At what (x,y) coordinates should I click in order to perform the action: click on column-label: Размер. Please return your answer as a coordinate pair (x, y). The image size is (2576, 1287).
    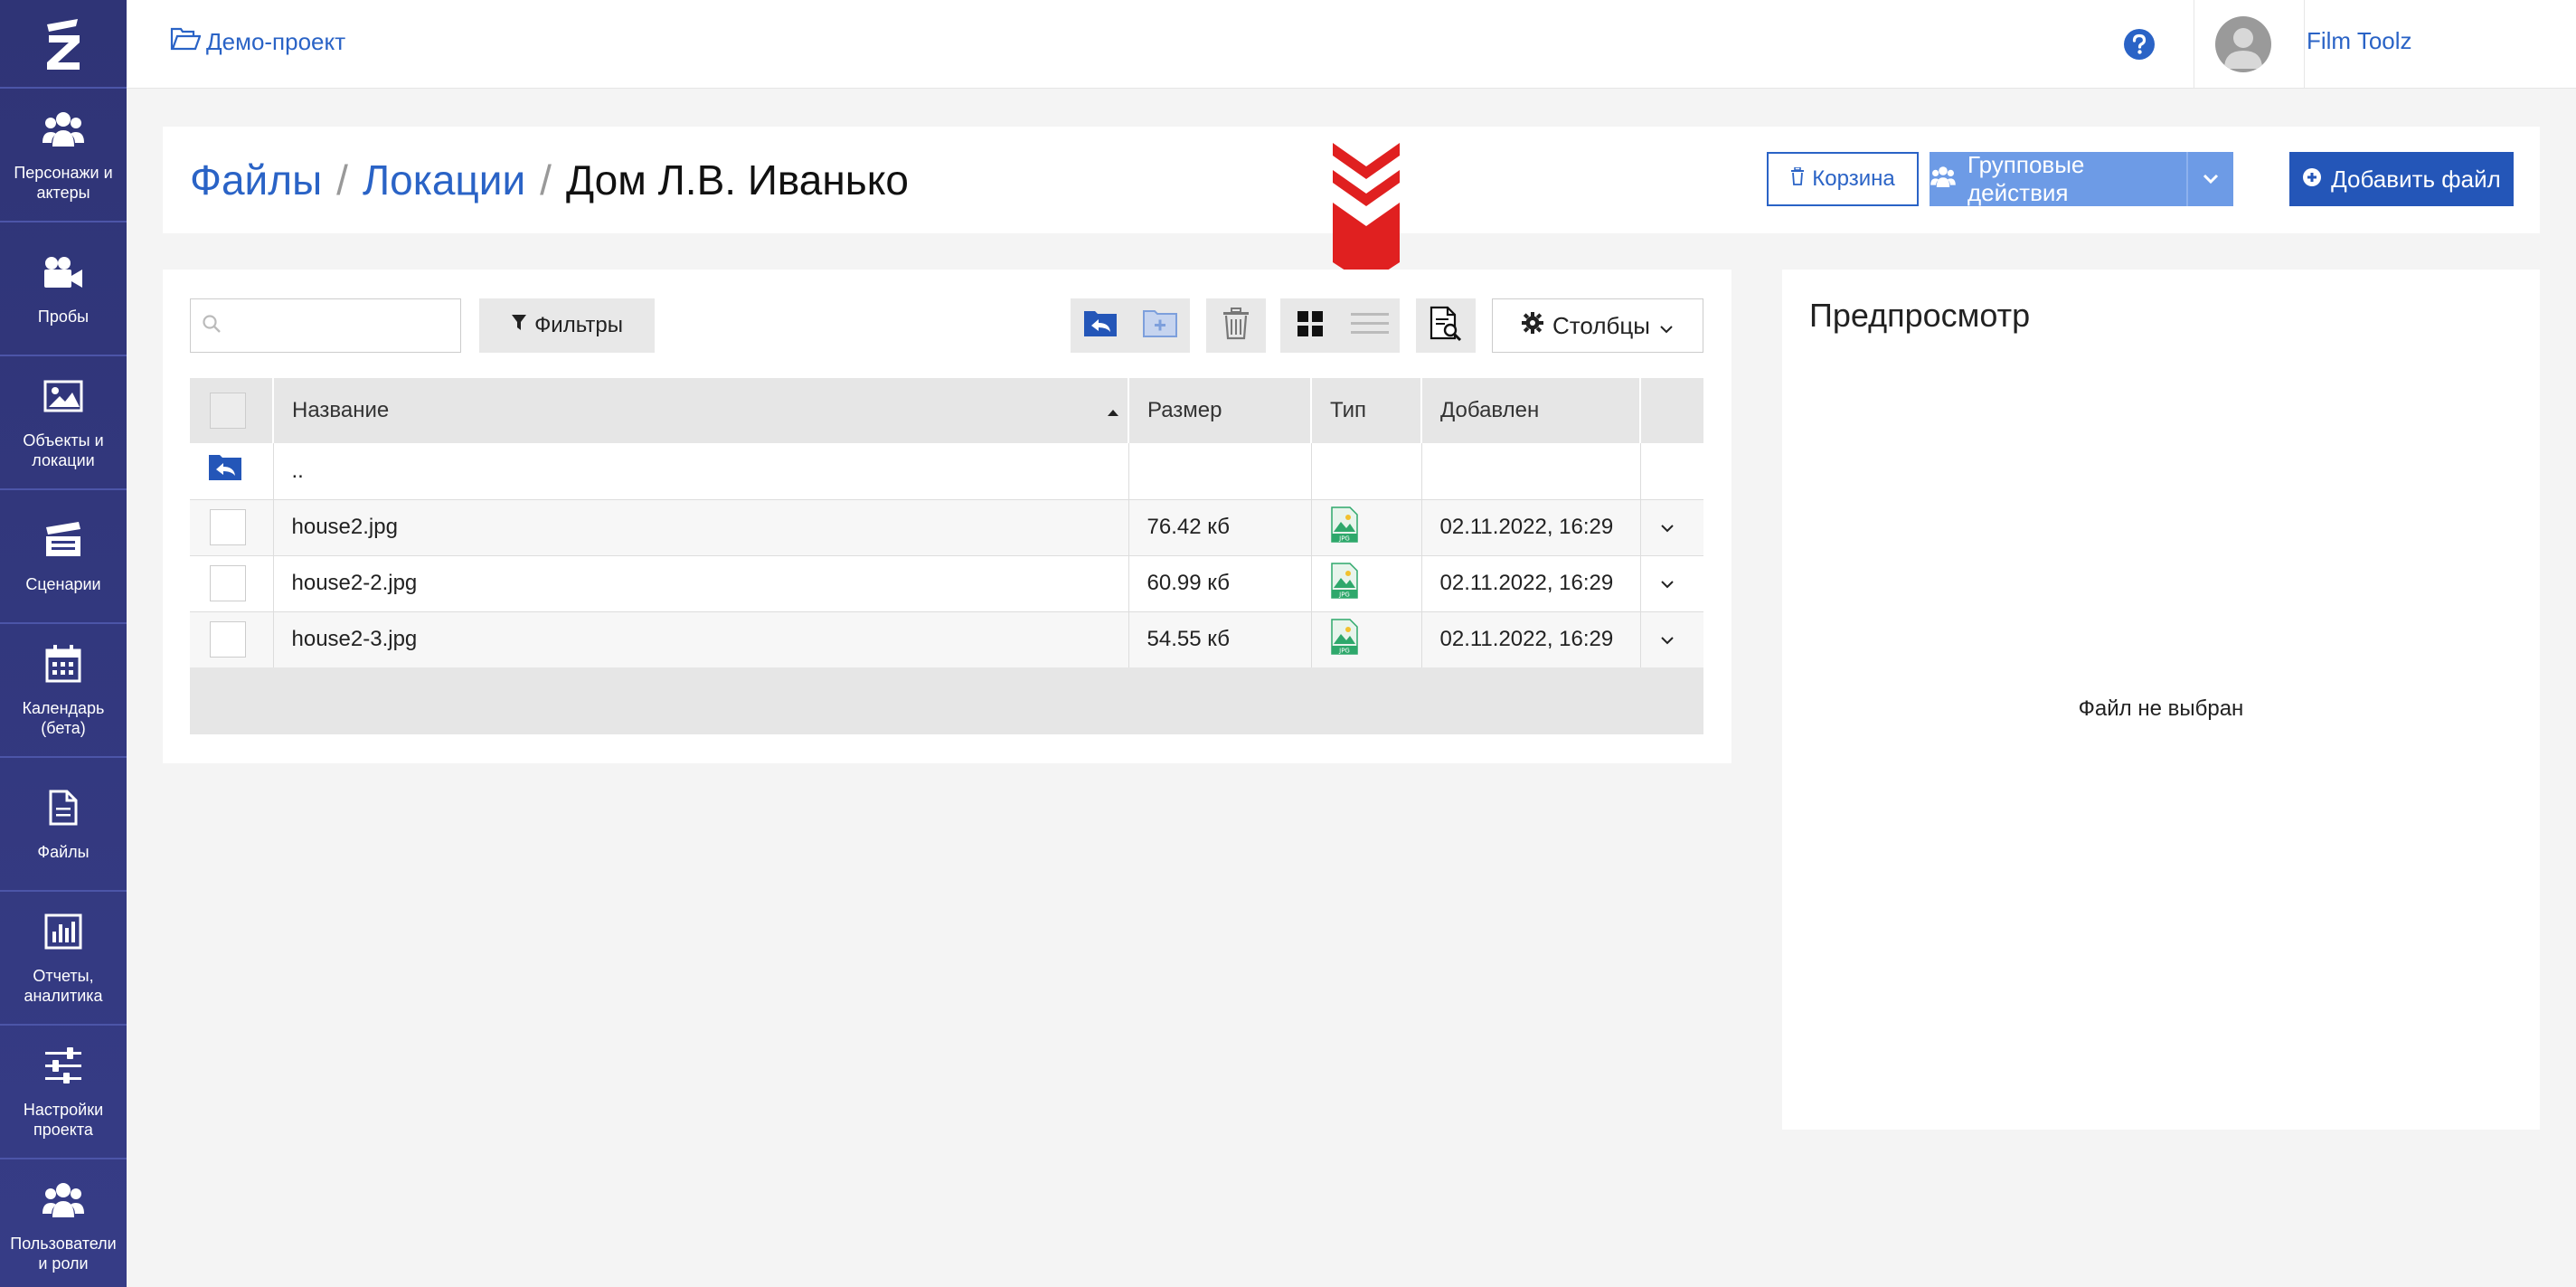
    Looking at the image, I should click on (1184, 410).